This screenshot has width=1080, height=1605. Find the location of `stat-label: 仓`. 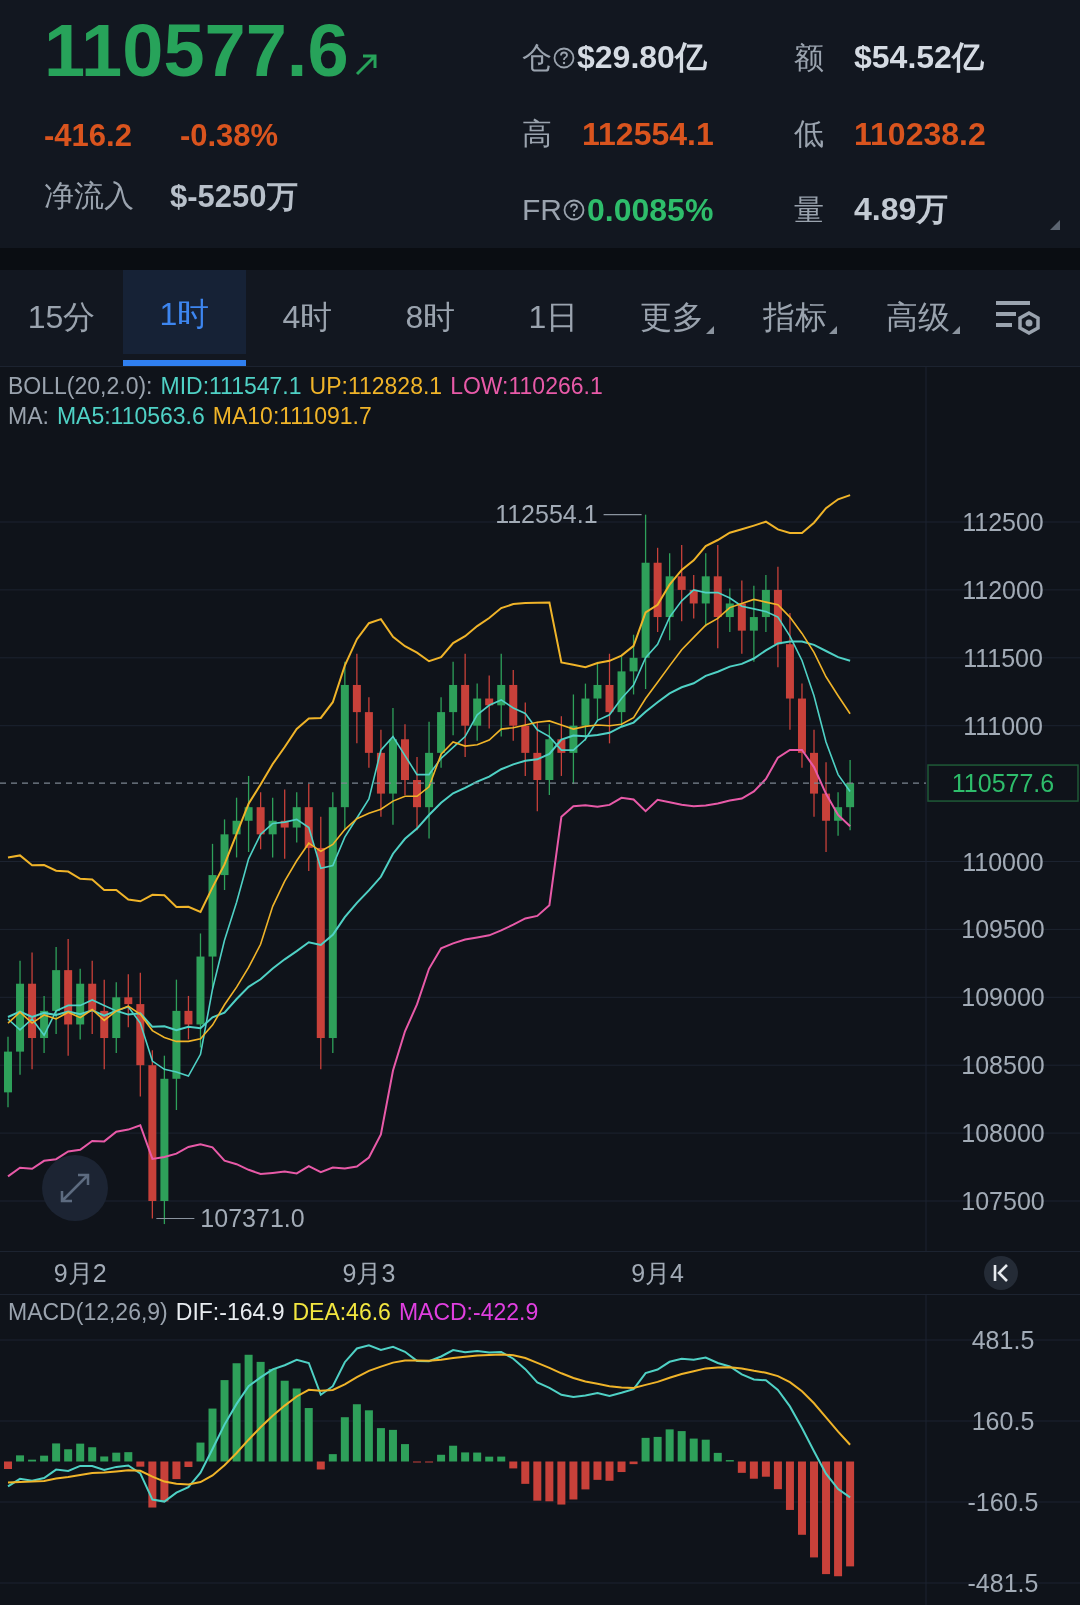

stat-label: 仓 is located at coordinates (537, 57).